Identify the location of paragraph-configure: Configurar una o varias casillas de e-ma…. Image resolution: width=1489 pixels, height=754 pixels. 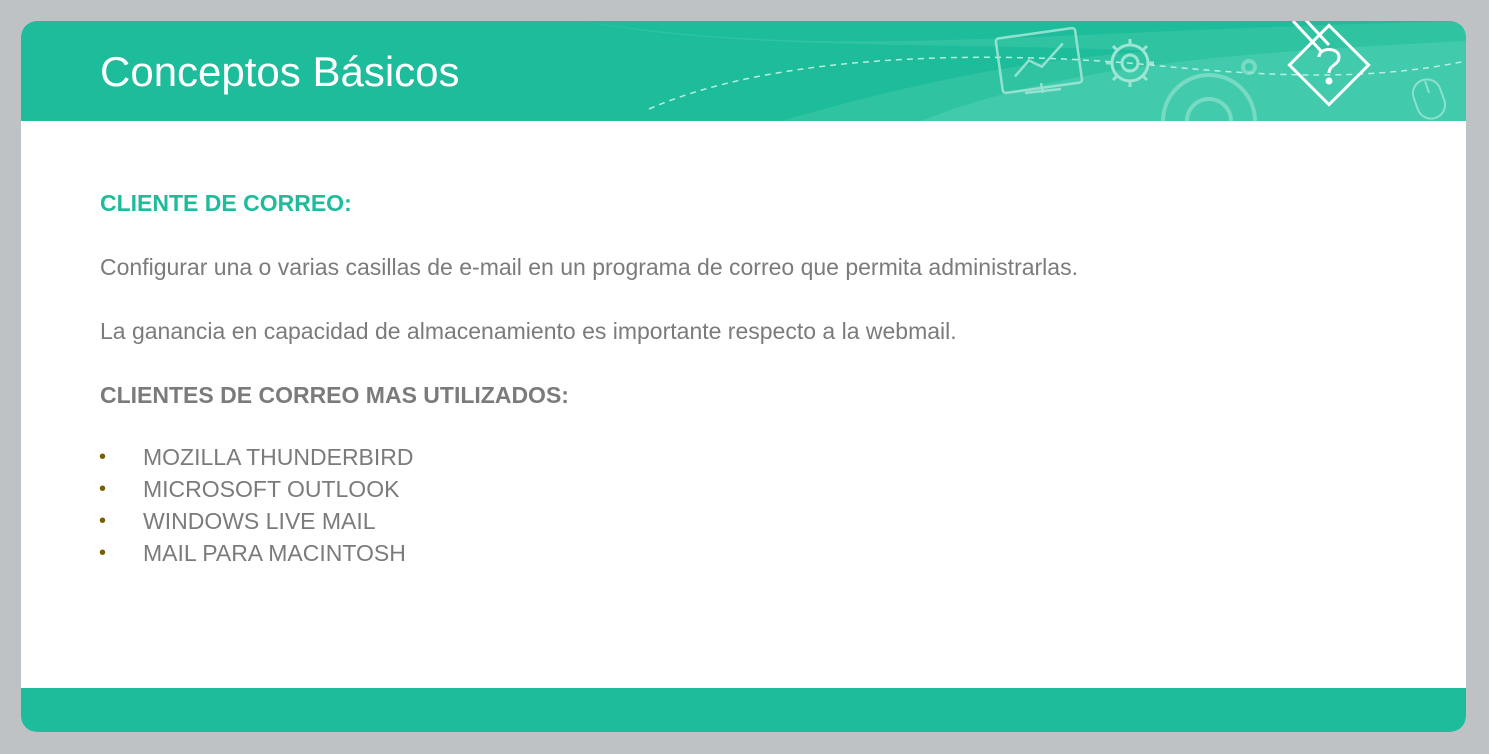
(589, 267).